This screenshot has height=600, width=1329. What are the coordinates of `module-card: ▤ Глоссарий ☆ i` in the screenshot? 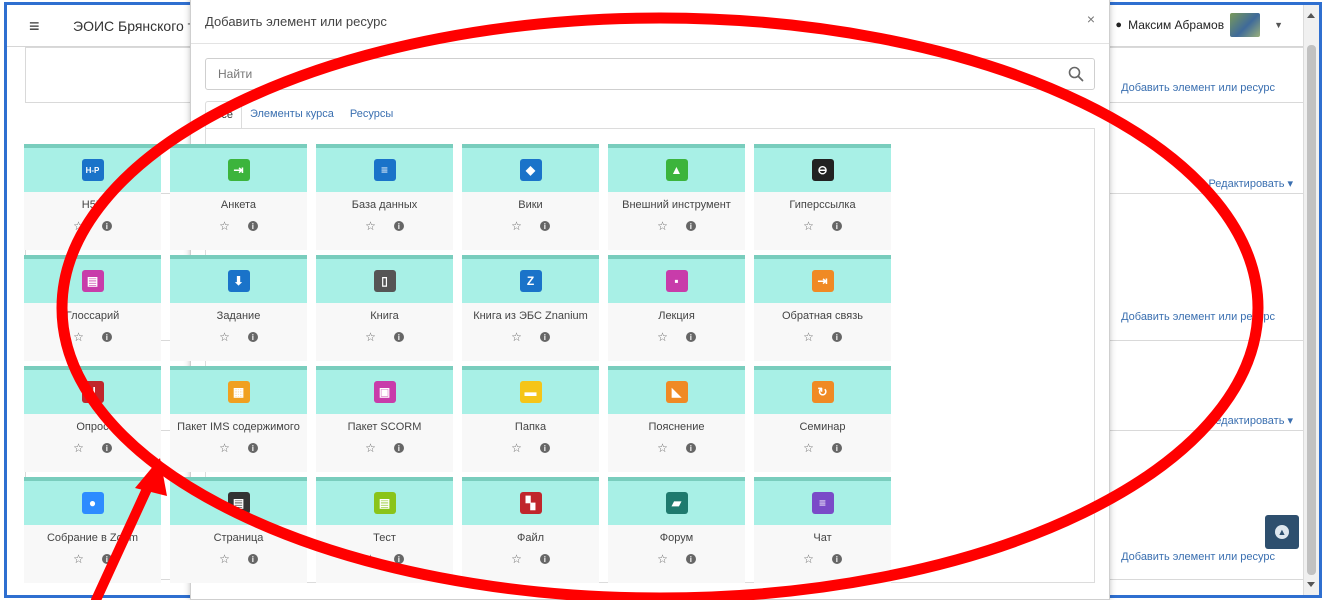 It's located at (92, 308).